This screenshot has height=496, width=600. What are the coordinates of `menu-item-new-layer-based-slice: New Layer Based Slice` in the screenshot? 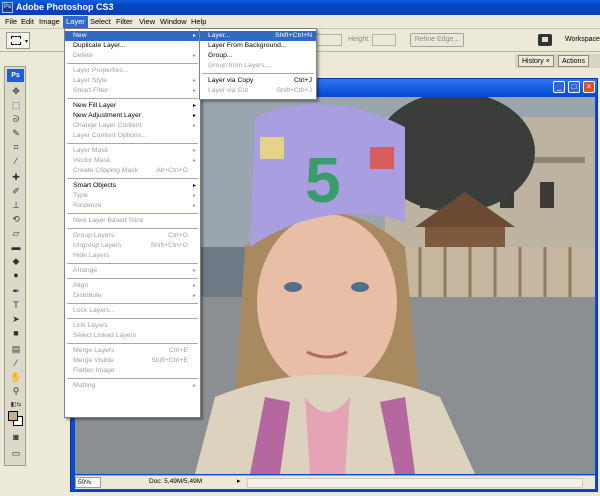 It's located at (132, 221).